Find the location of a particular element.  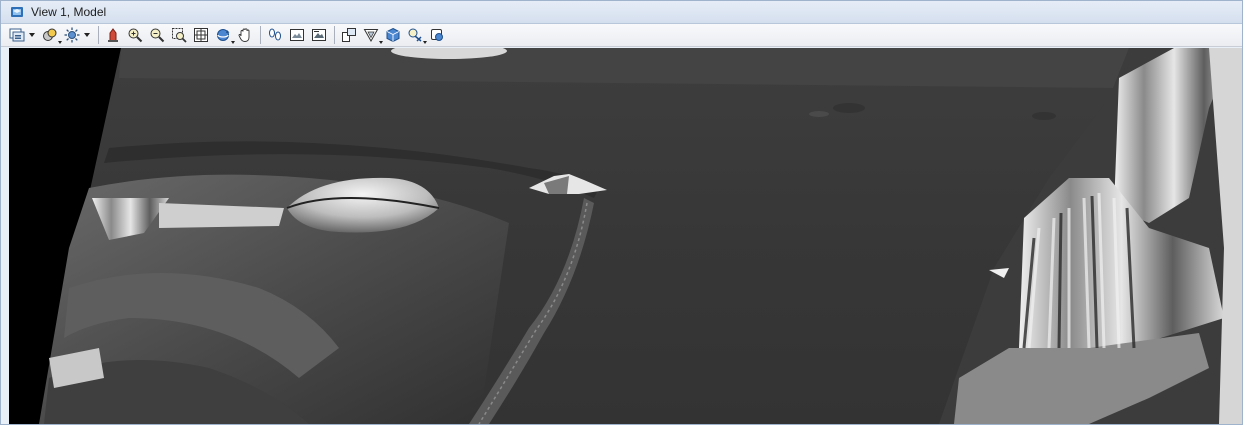

window-area-button is located at coordinates (179, 35).